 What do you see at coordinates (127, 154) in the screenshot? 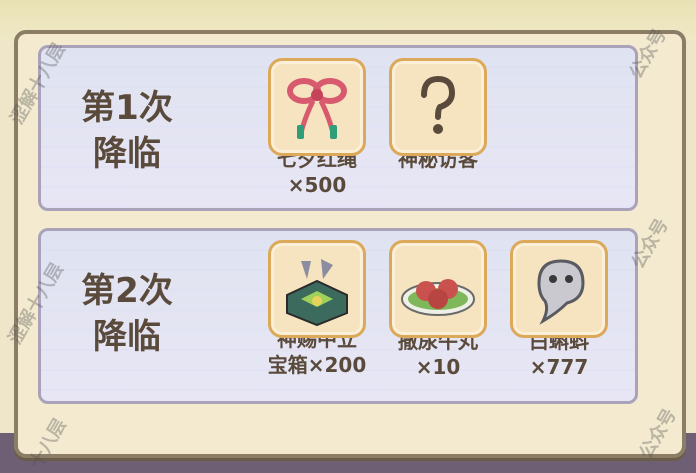
I see `round-1-title-line2: 降临` at bounding box center [127, 154].